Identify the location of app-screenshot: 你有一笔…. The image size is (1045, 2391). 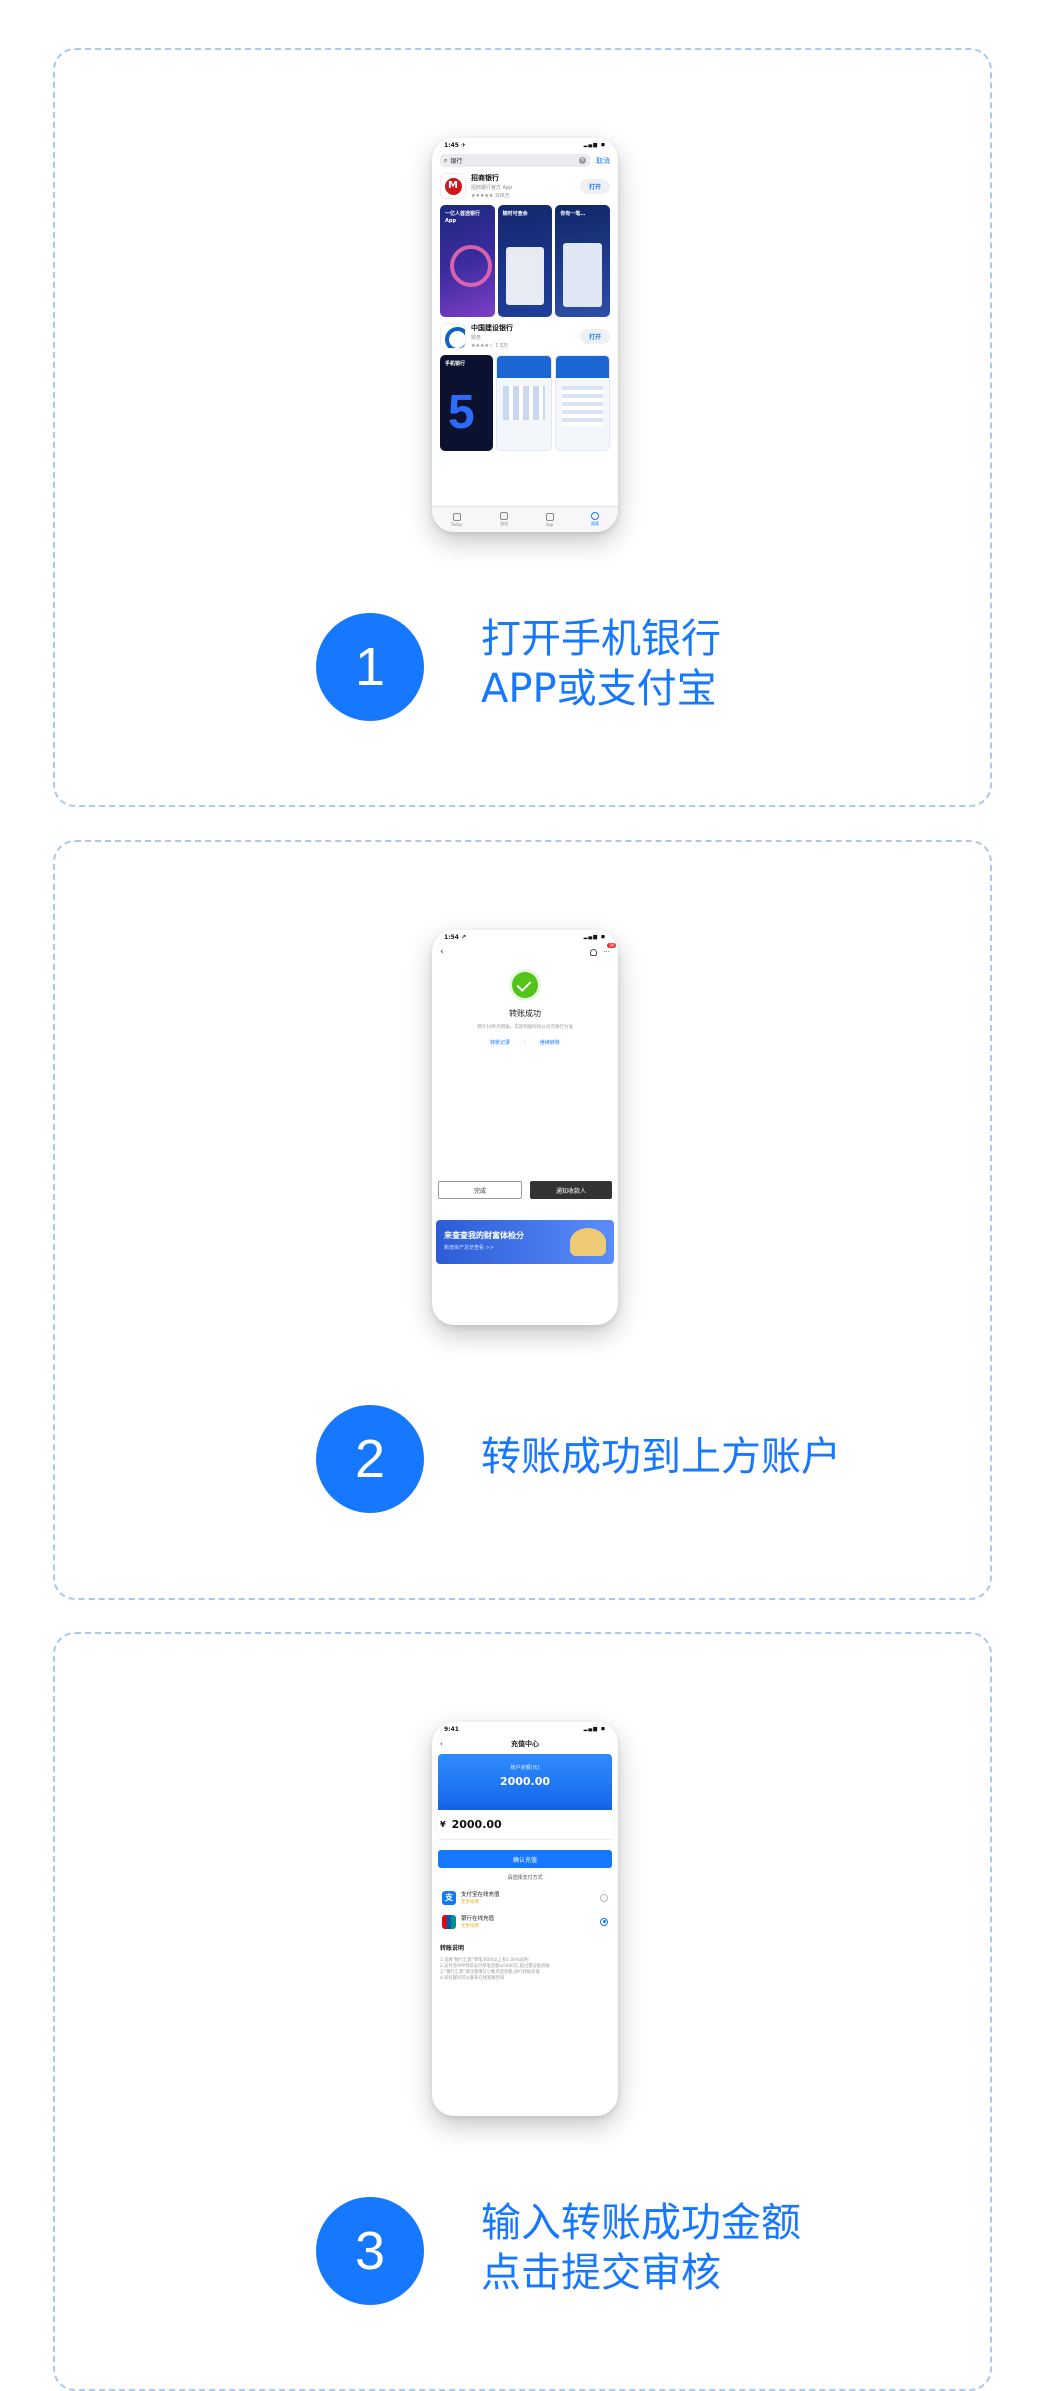
(583, 261).